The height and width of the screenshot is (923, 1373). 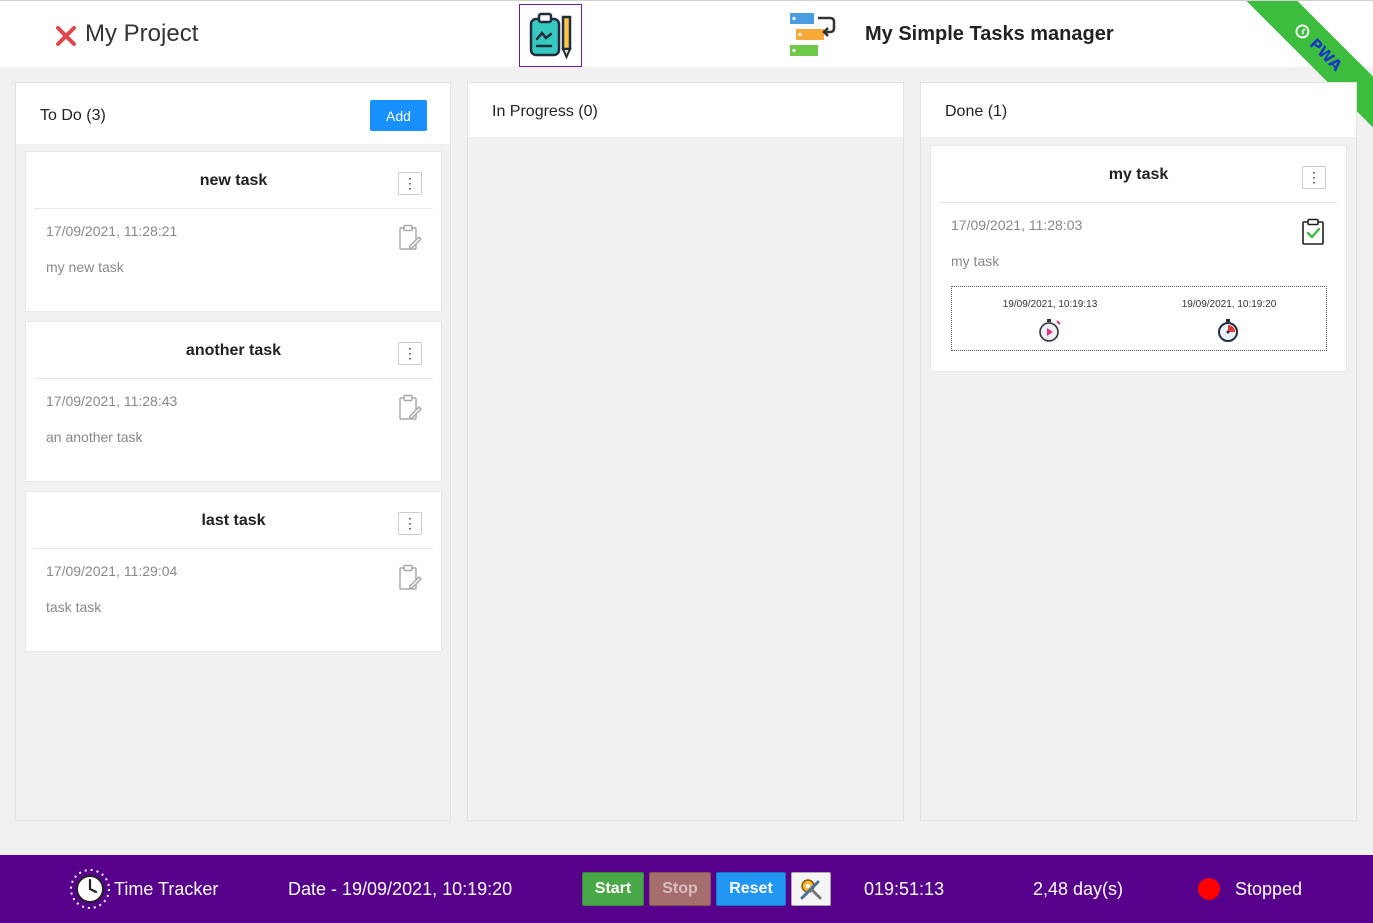 I want to click on start-button: Start, so click(x=613, y=889).